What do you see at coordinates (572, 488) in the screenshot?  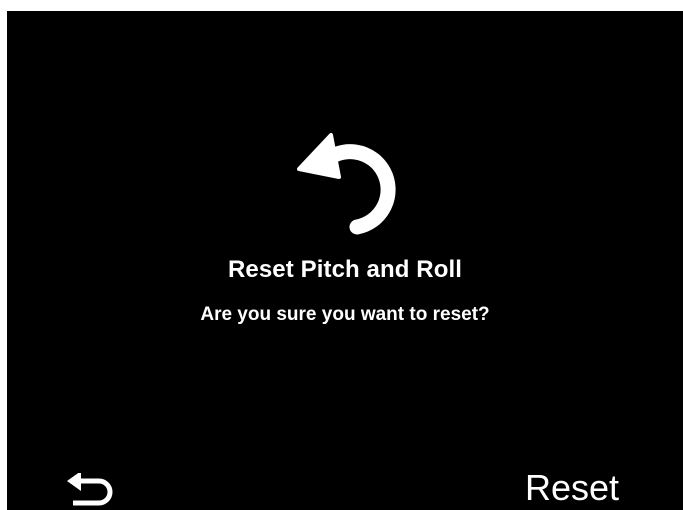 I see `reset-button: Reset` at bounding box center [572, 488].